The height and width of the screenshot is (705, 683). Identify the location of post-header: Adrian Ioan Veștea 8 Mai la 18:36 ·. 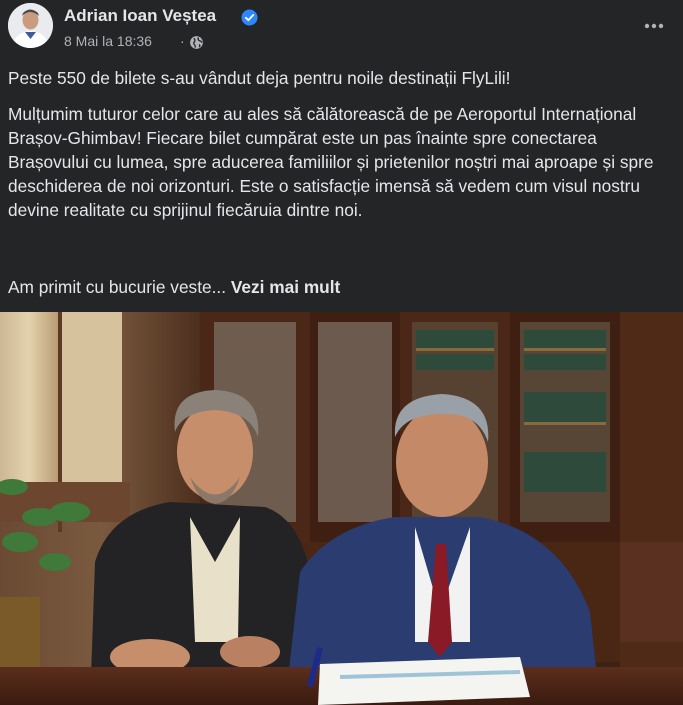
(341, 30).